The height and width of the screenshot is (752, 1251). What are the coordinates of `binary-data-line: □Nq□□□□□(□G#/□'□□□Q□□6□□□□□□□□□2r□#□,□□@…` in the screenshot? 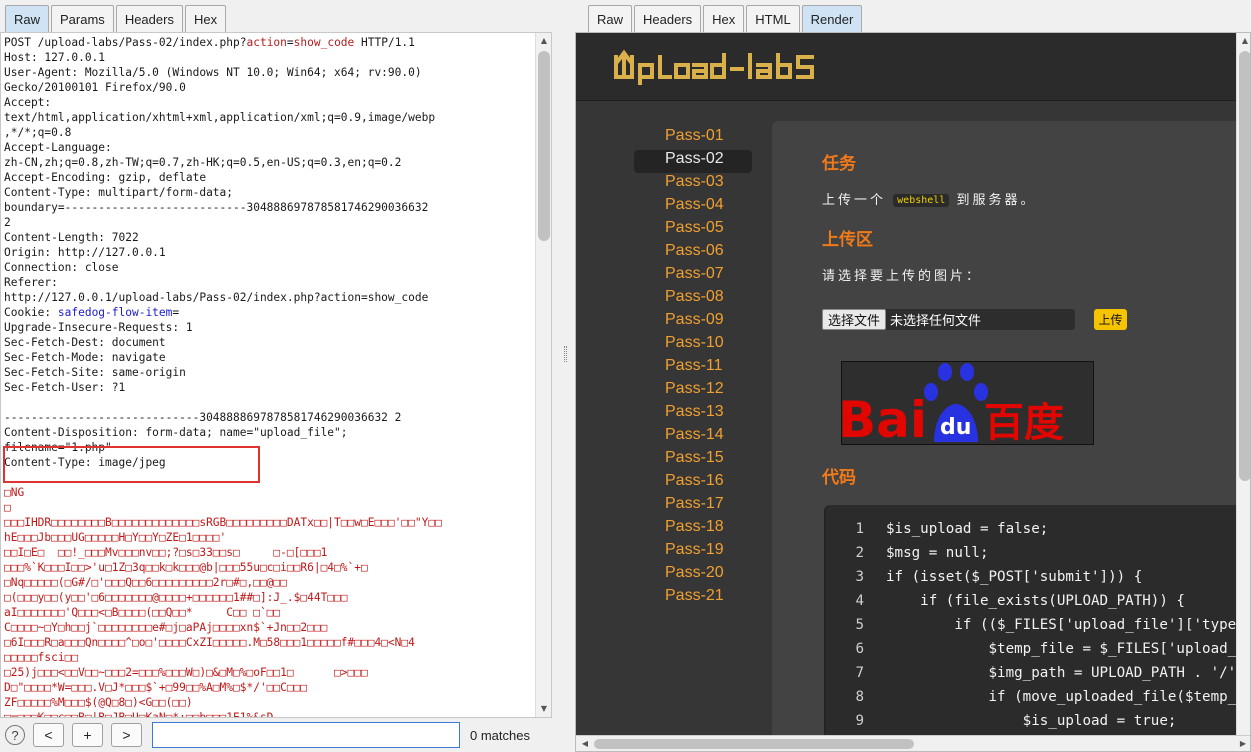 It's located at (145, 582).